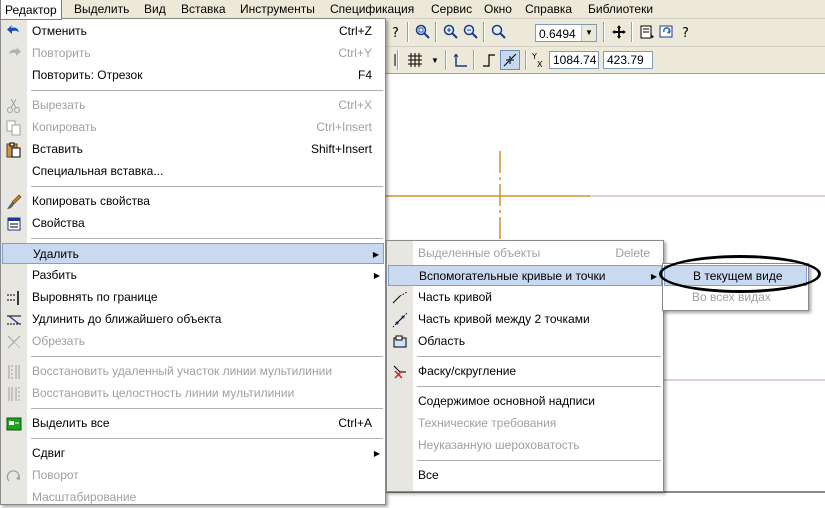  I want to click on redo-icon, so click(14, 54).